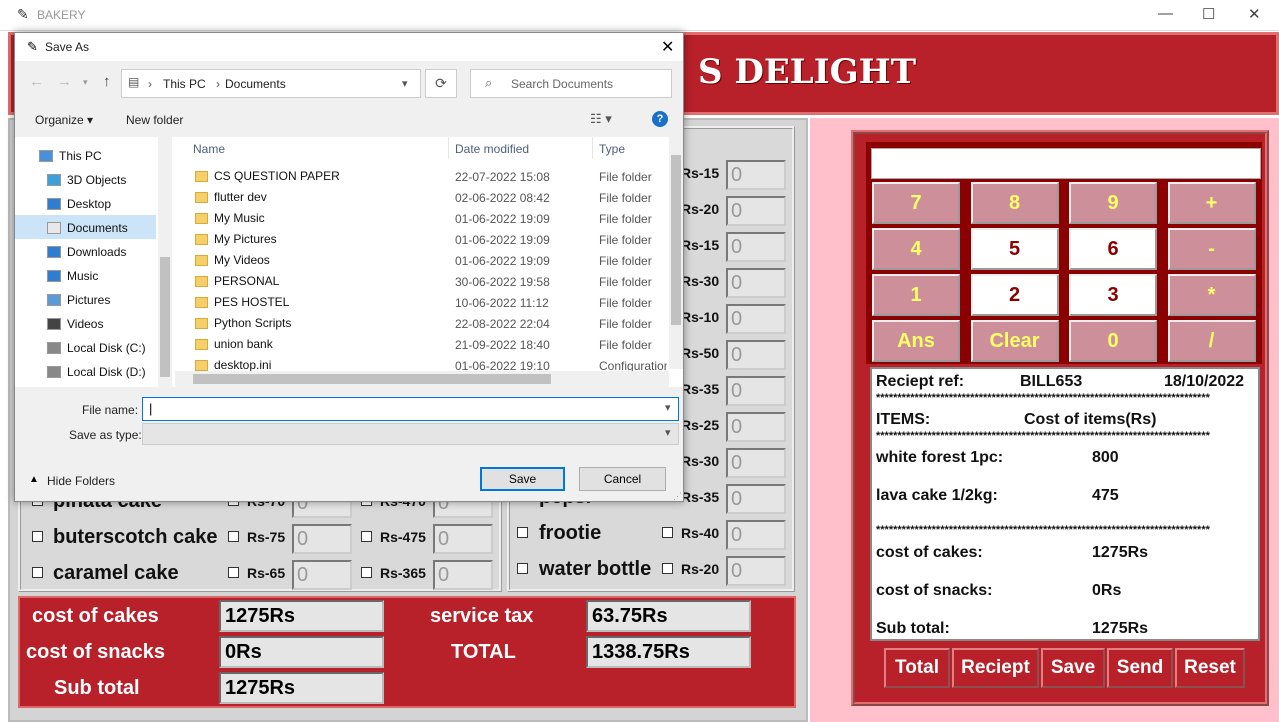  What do you see at coordinates (72, 276) in the screenshot?
I see `nav-item: Music` at bounding box center [72, 276].